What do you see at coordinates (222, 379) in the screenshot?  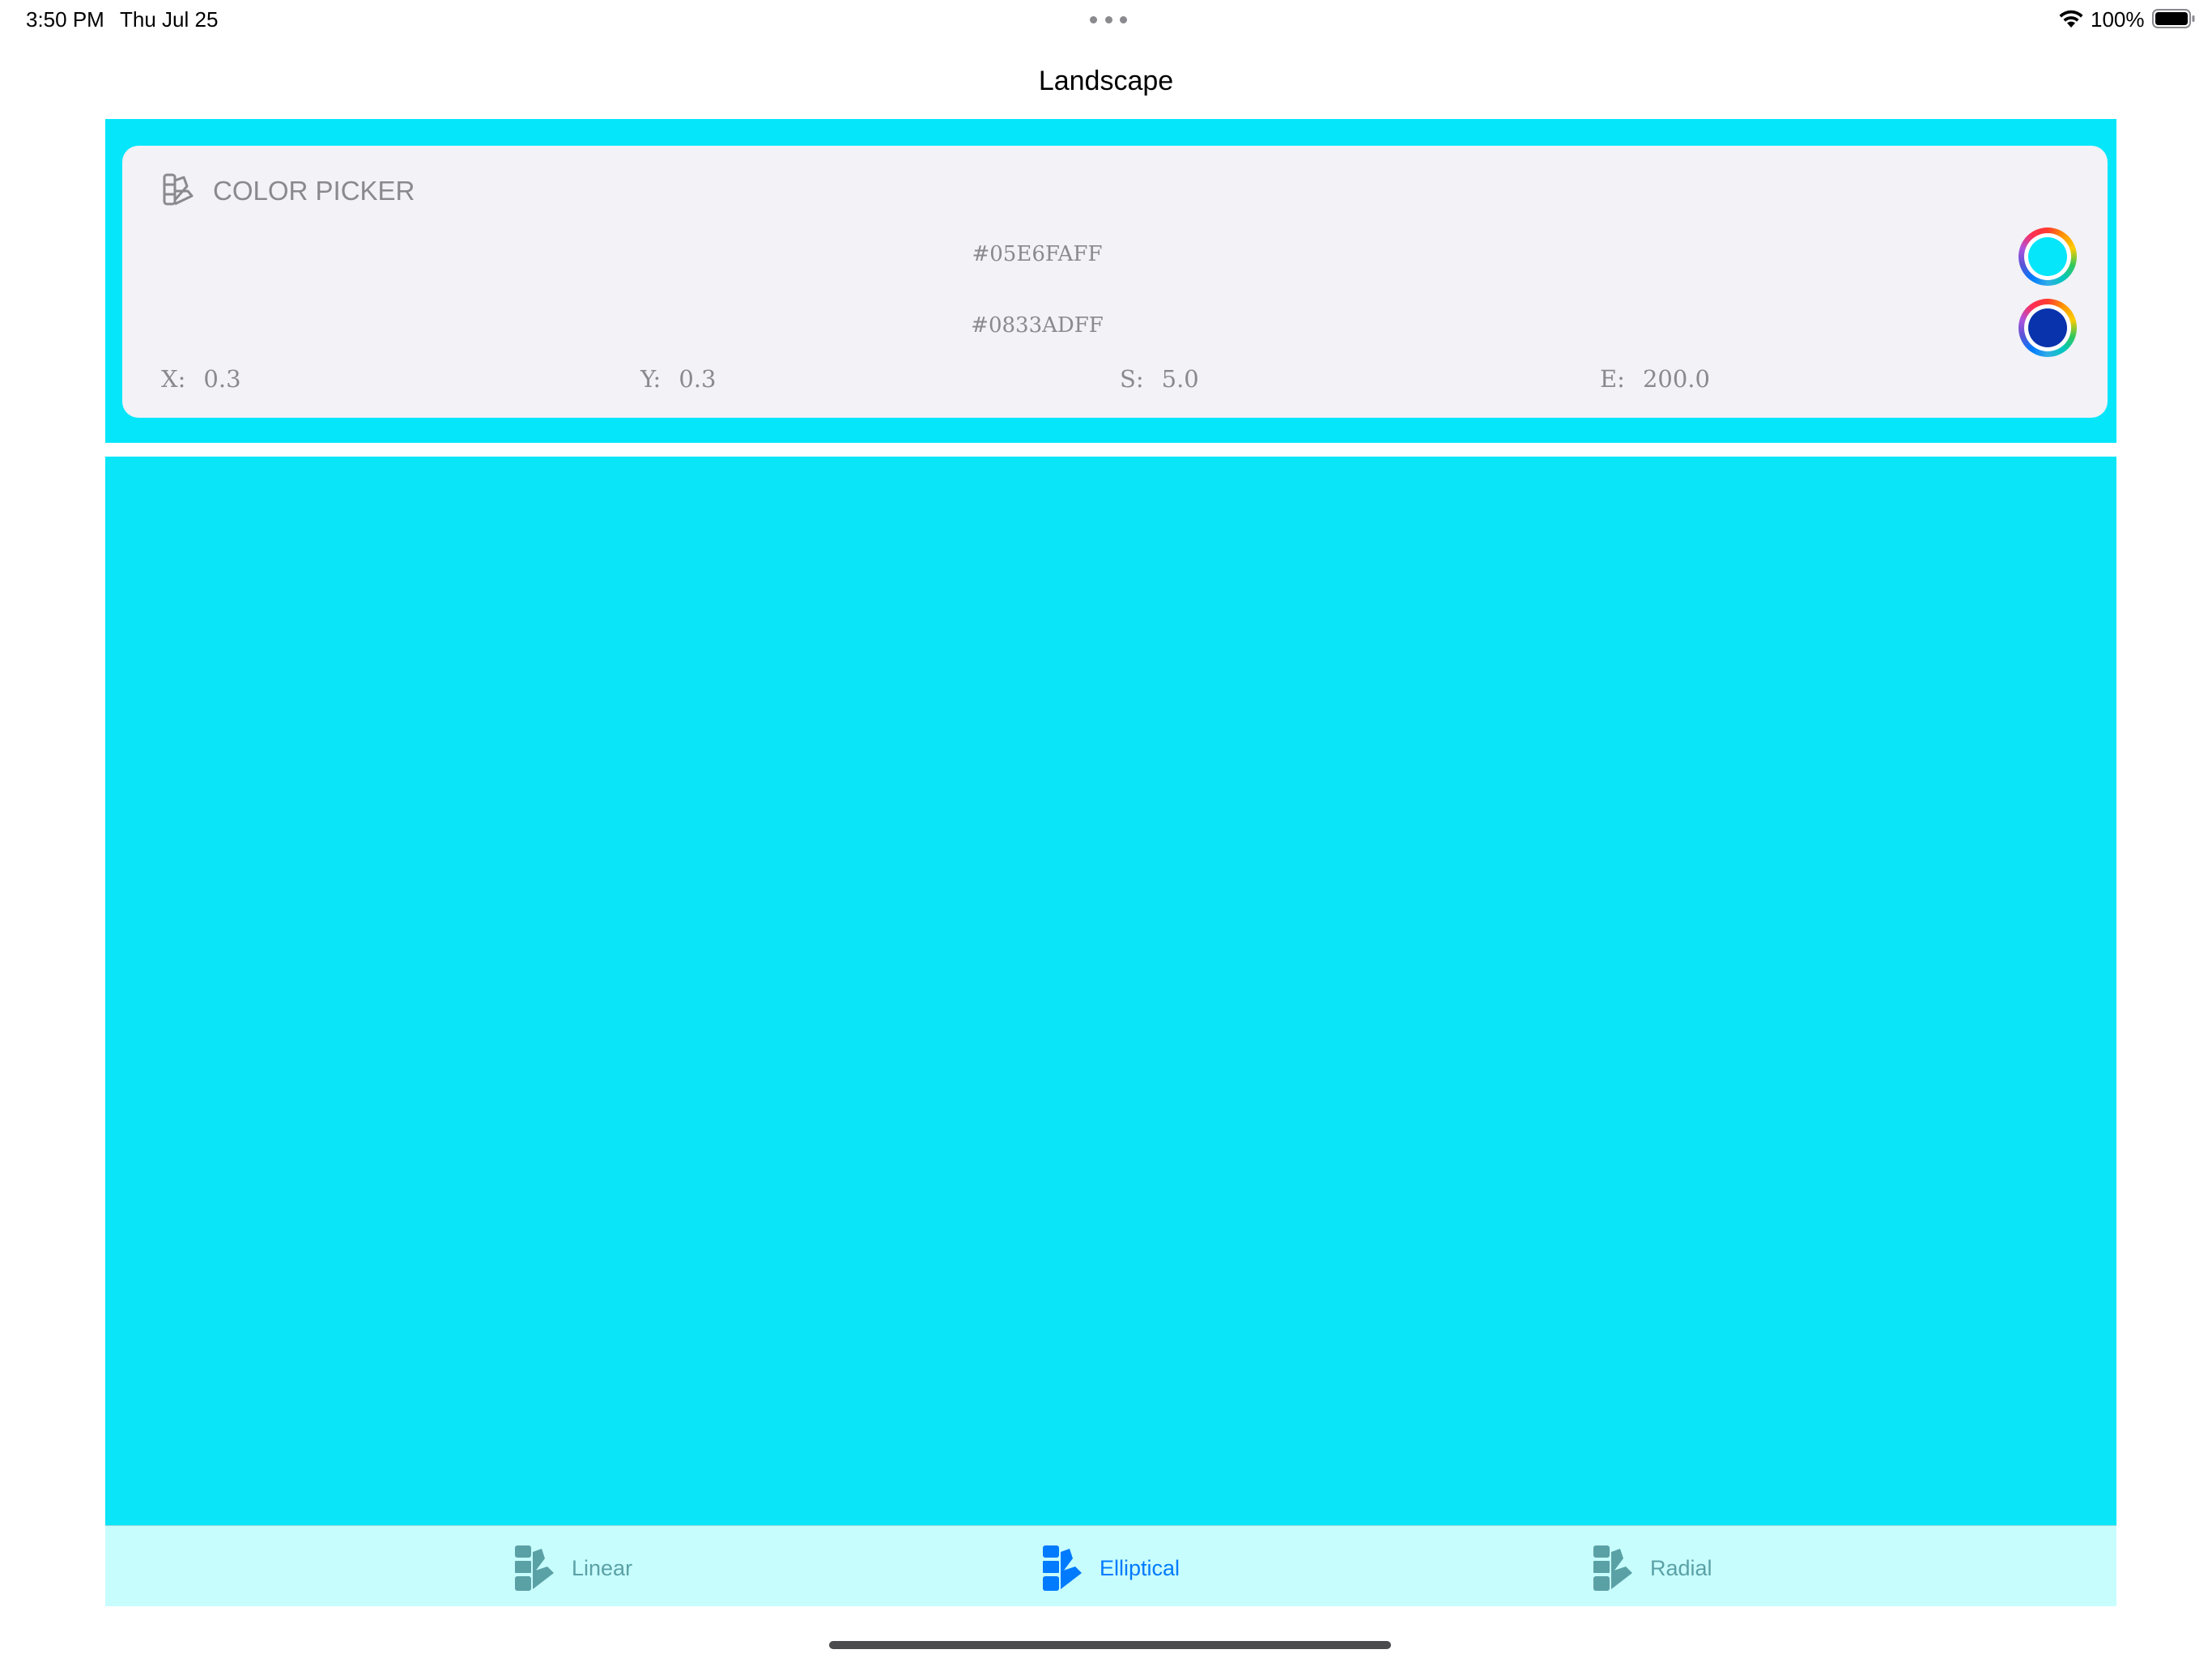 I see `param-x-value: 0.3` at bounding box center [222, 379].